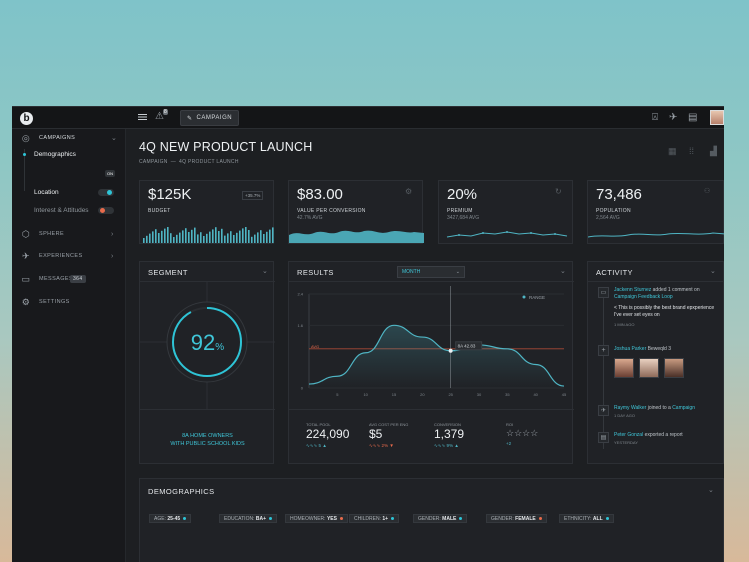 The image size is (749, 562). I want to click on sidebar-sub-interests: Interest & Attitudes, so click(61, 210).